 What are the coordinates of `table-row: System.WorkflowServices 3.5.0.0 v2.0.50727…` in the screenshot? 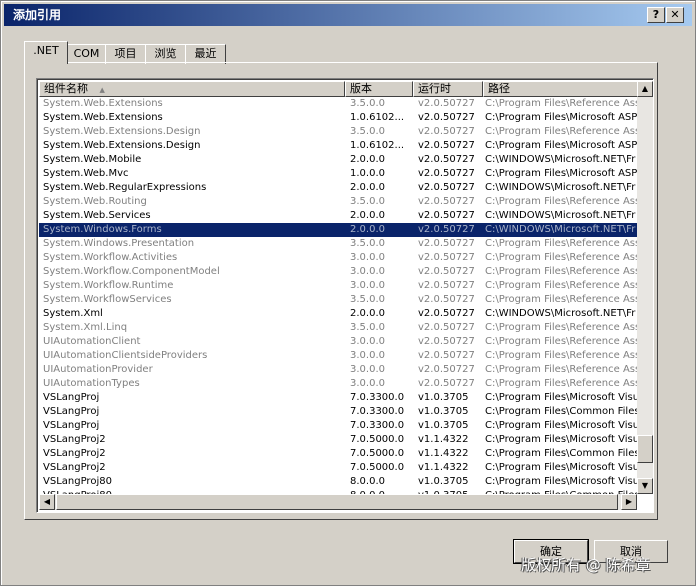 It's located at (338, 300).